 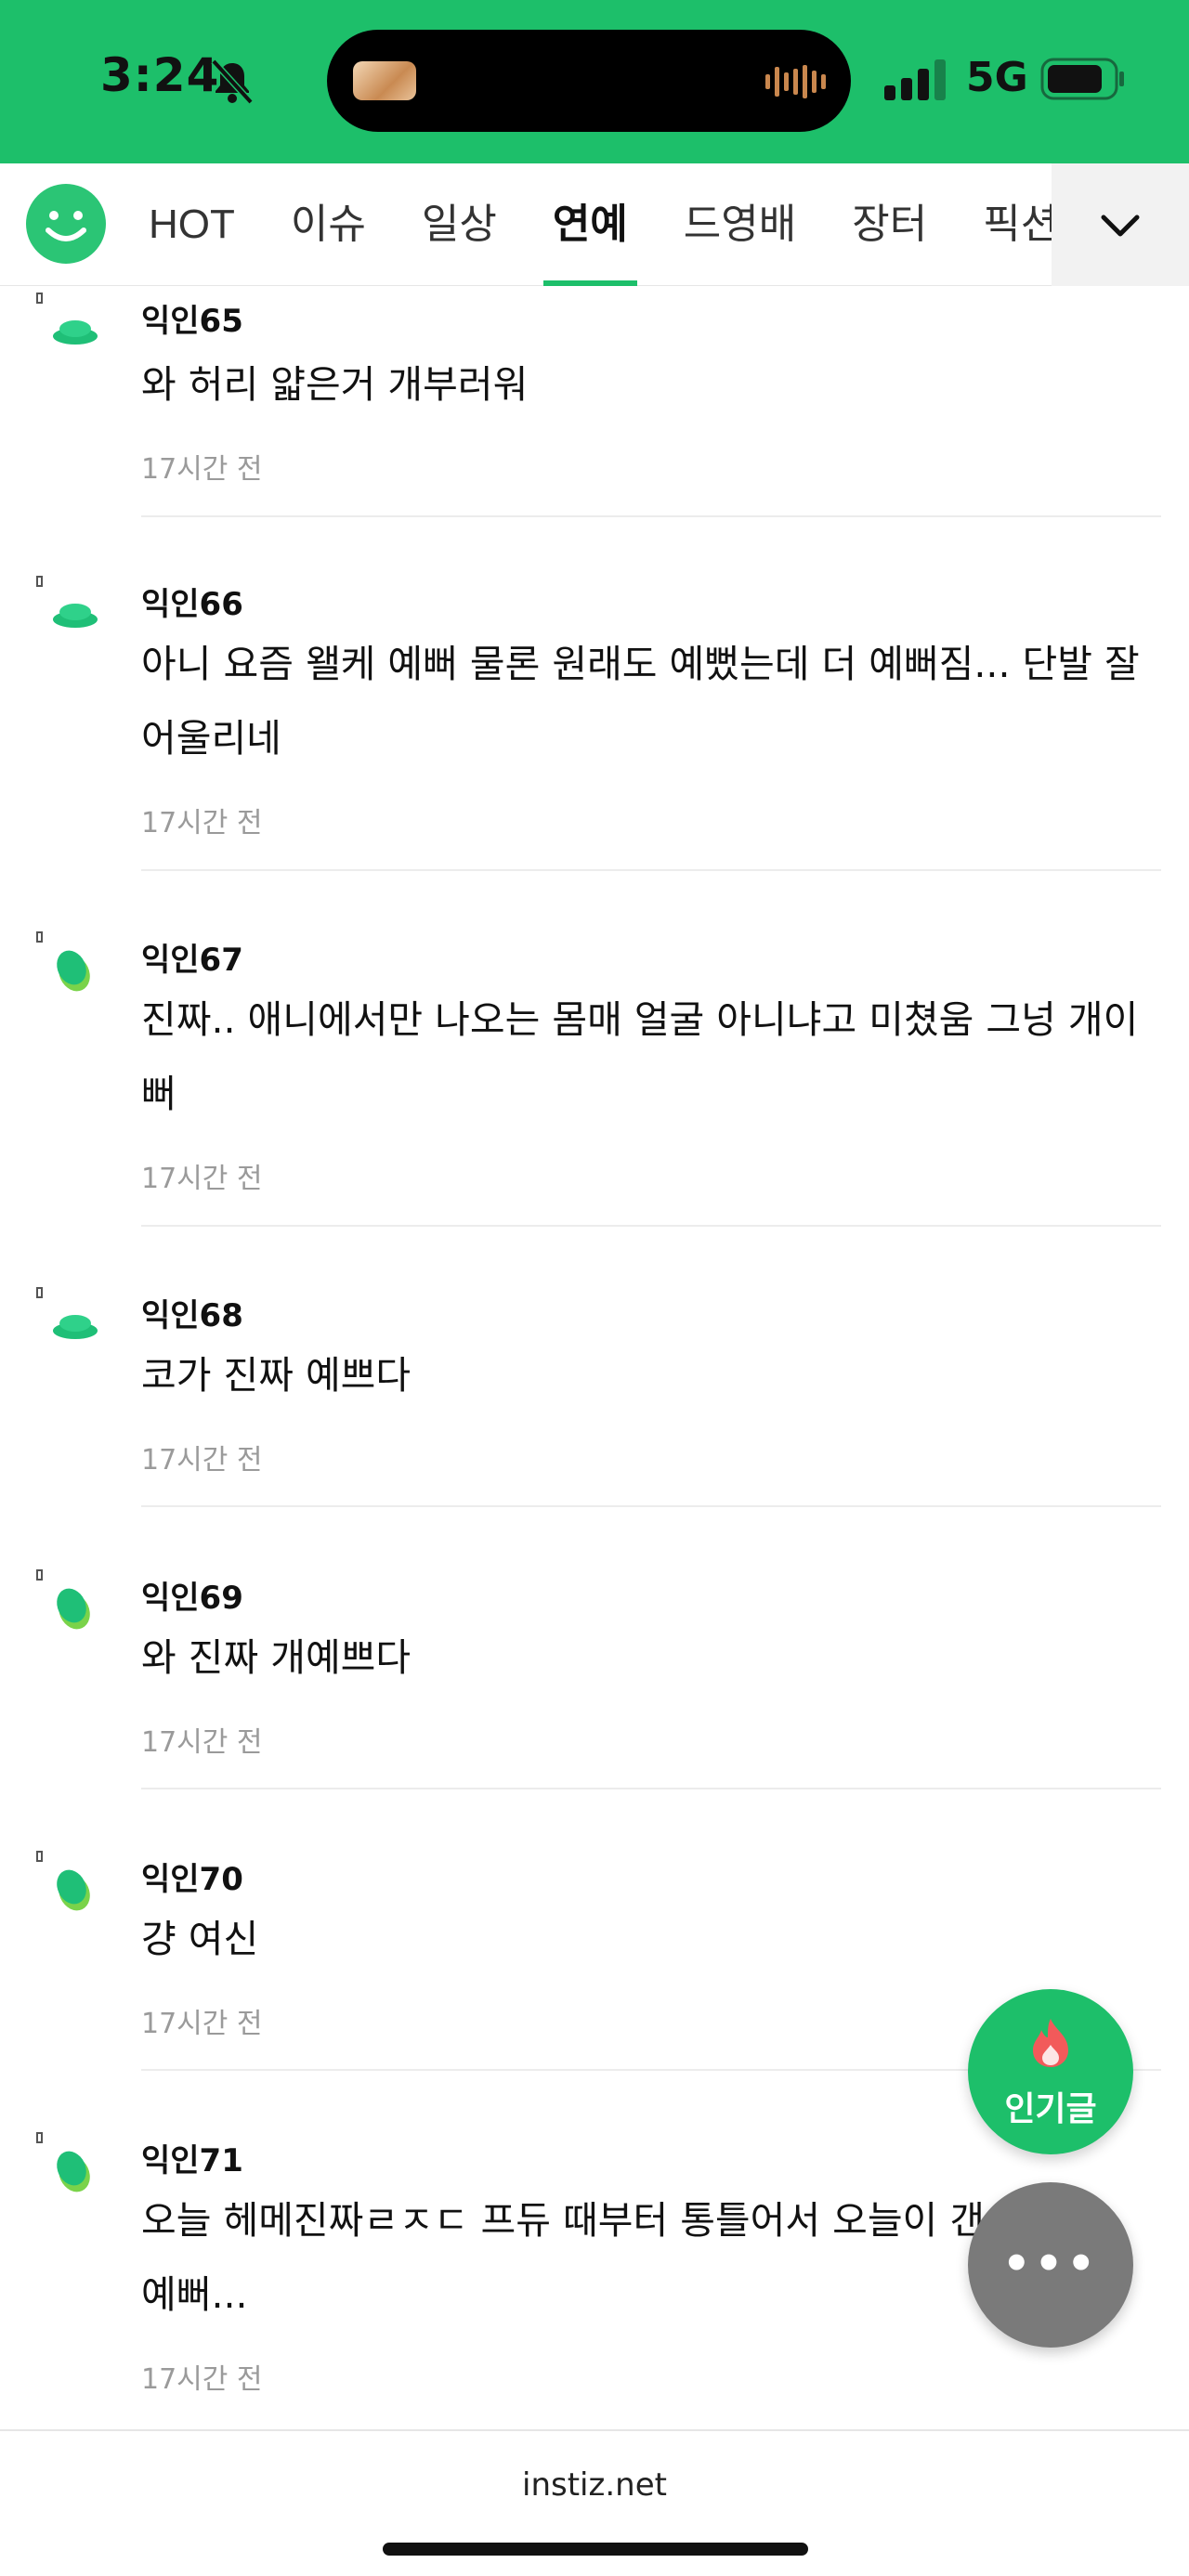 I want to click on footer: instiz.net, so click(x=594, y=2502).